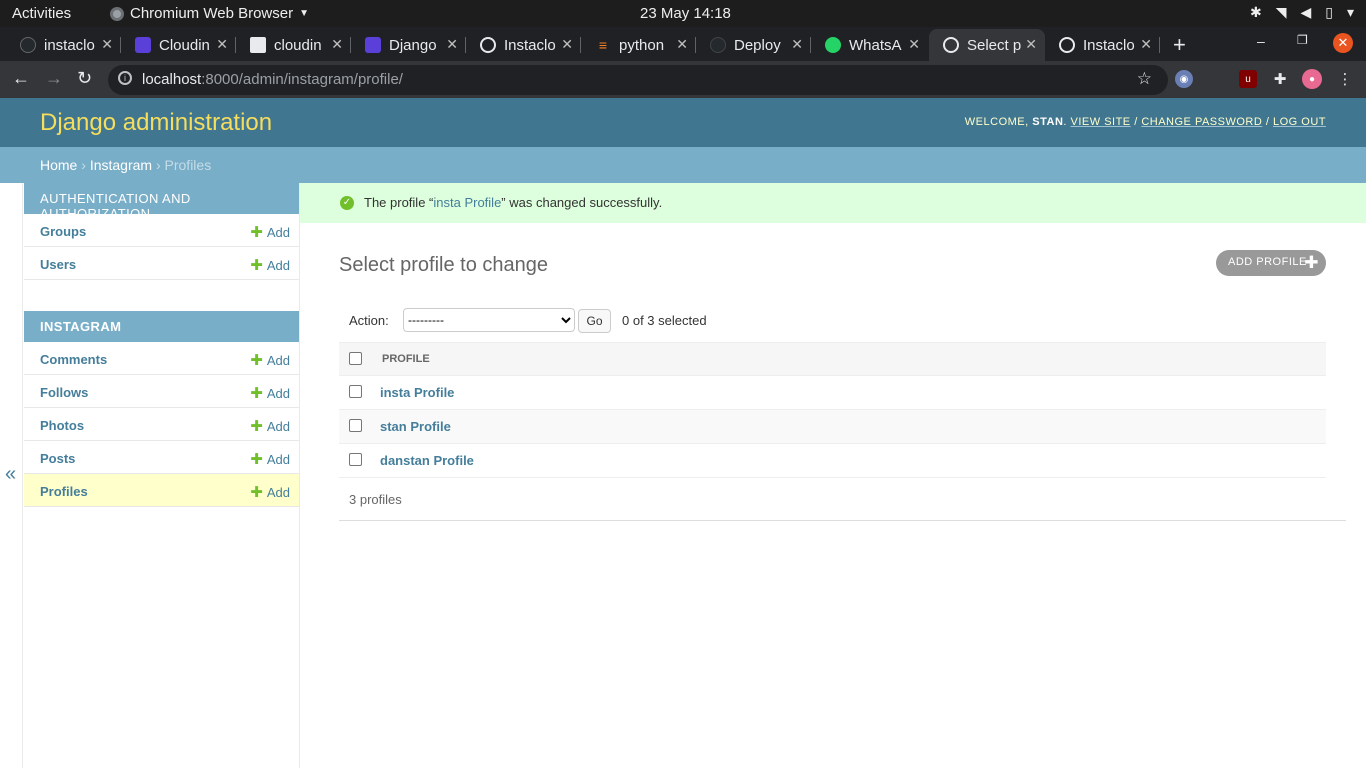  I want to click on tab-active: Select p ✕, so click(987, 45).